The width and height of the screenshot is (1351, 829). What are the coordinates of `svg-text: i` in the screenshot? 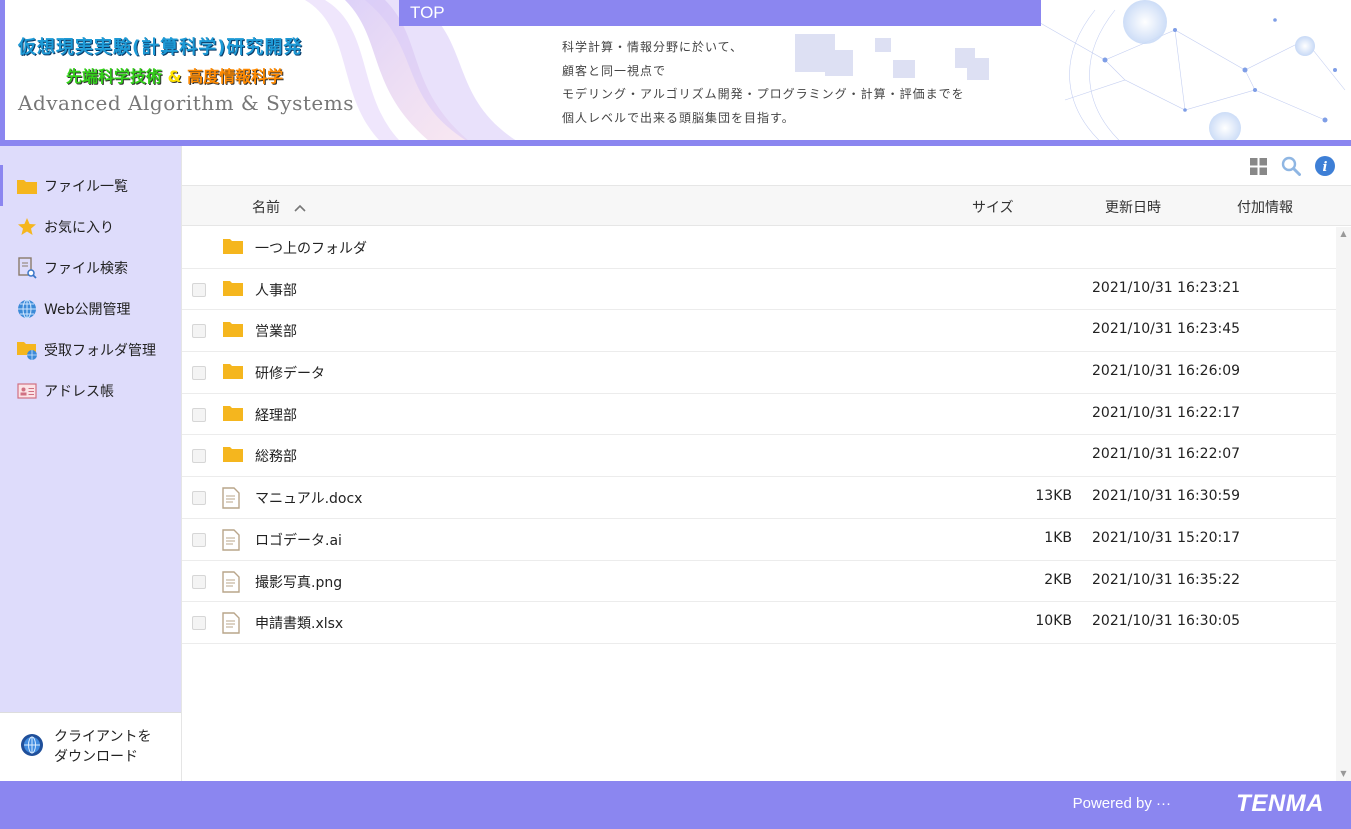 It's located at (1325, 167).